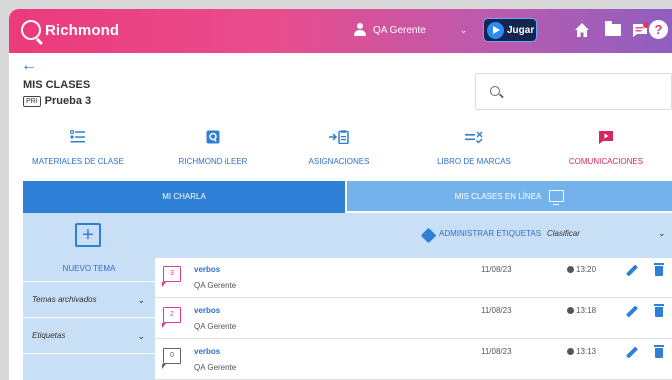 The width and height of the screenshot is (672, 380). Describe the element at coordinates (360, 30) in the screenshot. I see `user-icon` at that location.